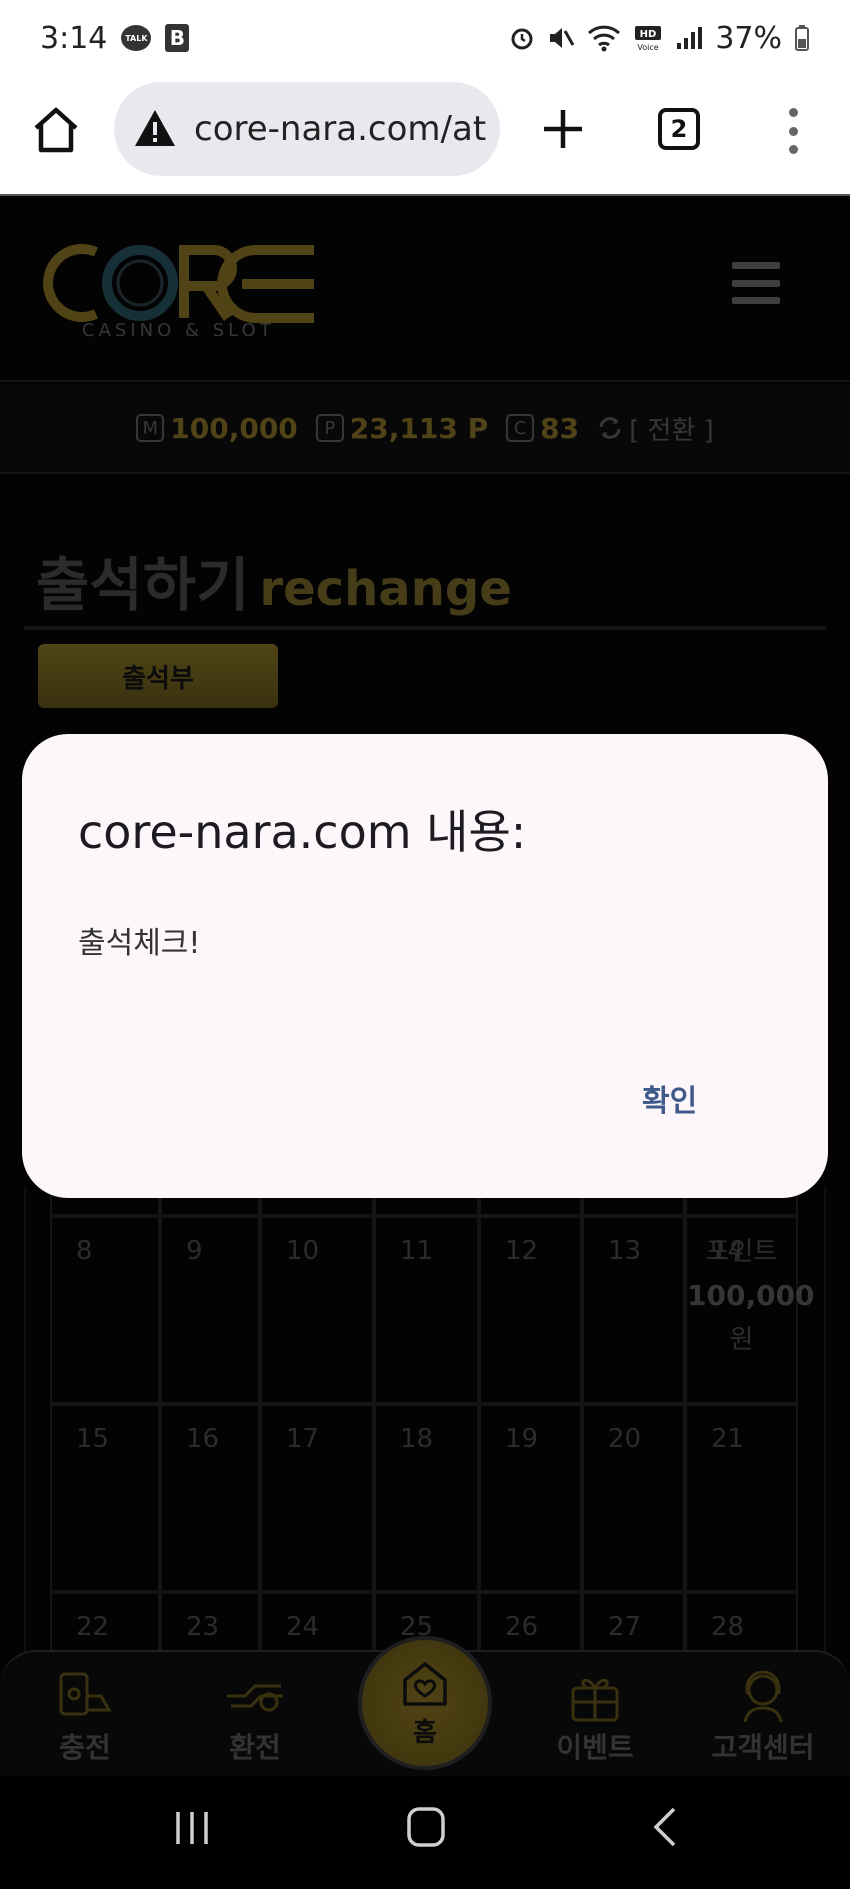  Describe the element at coordinates (425, 38) in the screenshot. I see `status-bar: 3:14 TALK B HD Voice 37%` at that location.